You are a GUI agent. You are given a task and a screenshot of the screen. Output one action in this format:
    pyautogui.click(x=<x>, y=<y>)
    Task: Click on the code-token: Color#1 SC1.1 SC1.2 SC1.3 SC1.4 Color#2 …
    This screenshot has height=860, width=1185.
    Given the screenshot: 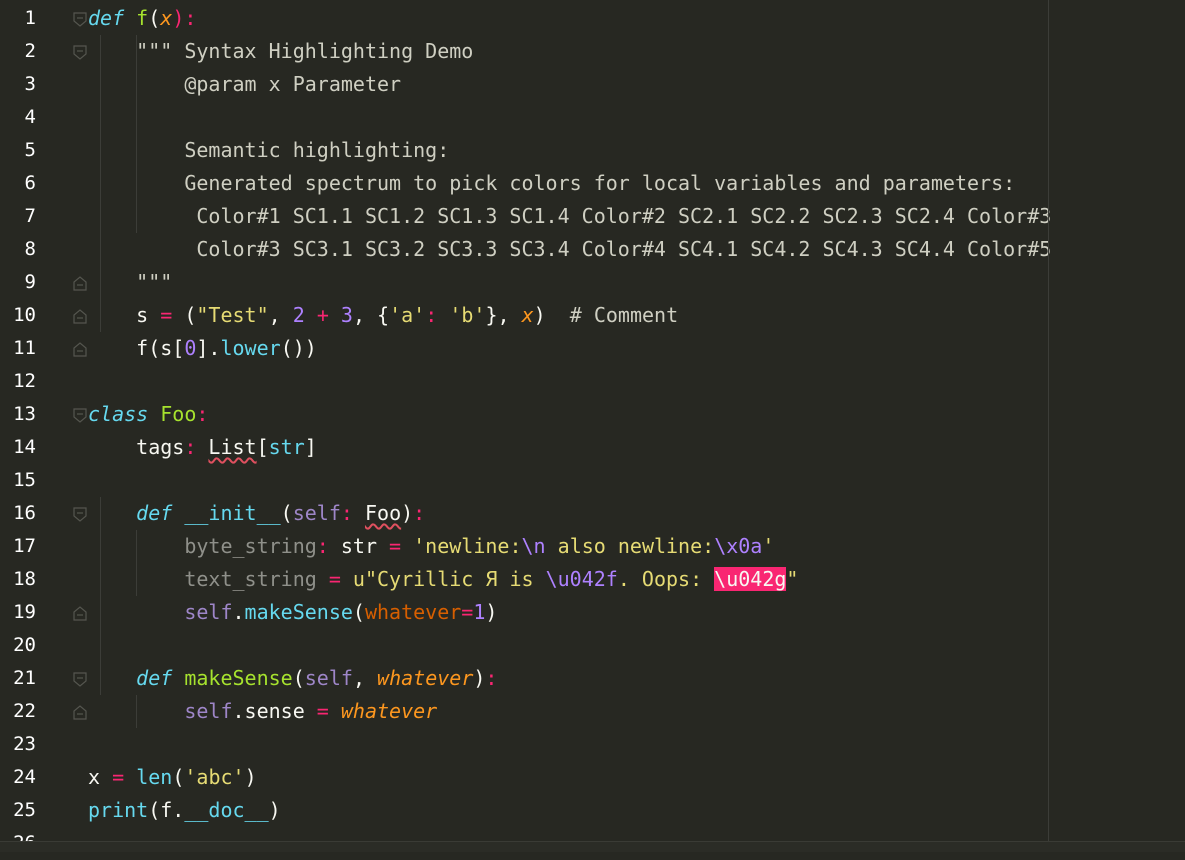 What is the action you would take?
    pyautogui.click(x=570, y=216)
    